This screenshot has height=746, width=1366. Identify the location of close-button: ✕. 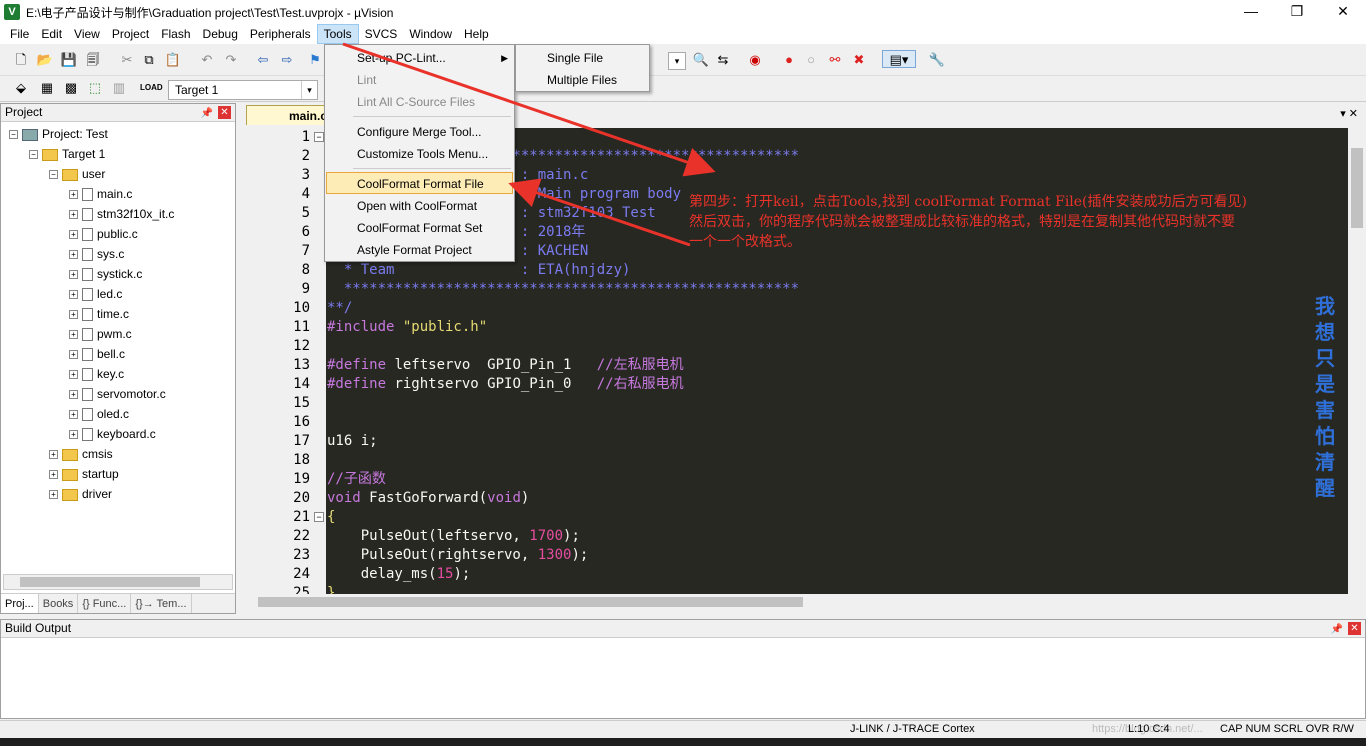
(1343, 12).